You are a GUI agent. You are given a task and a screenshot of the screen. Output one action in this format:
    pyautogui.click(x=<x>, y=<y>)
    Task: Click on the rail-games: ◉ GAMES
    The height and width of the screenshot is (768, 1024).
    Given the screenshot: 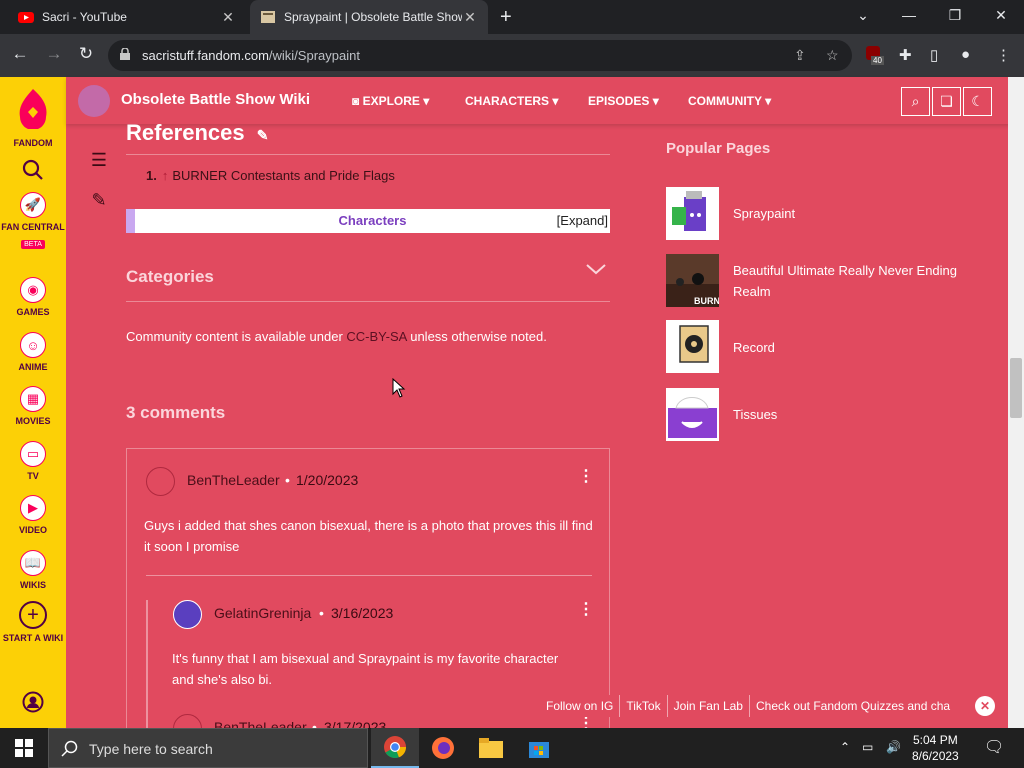 What is the action you would take?
    pyautogui.click(x=33, y=297)
    